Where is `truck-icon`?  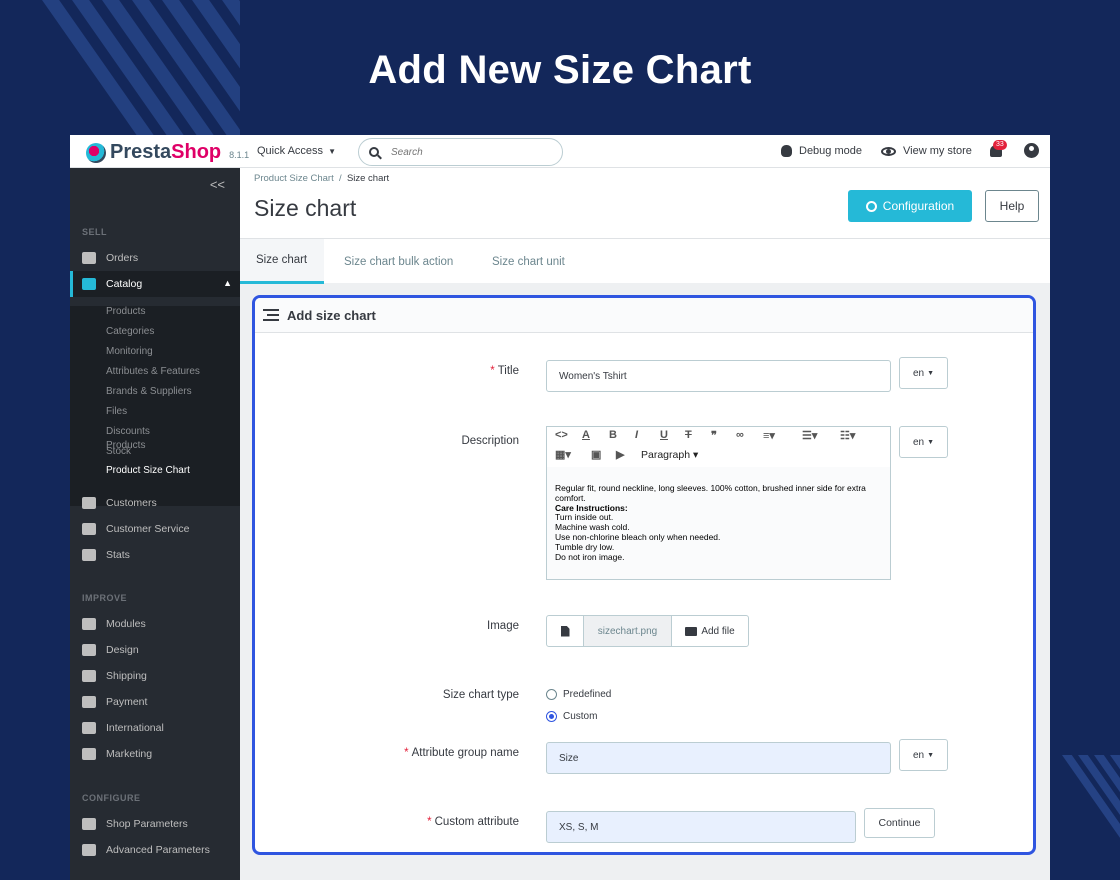
truck-icon is located at coordinates (89, 676).